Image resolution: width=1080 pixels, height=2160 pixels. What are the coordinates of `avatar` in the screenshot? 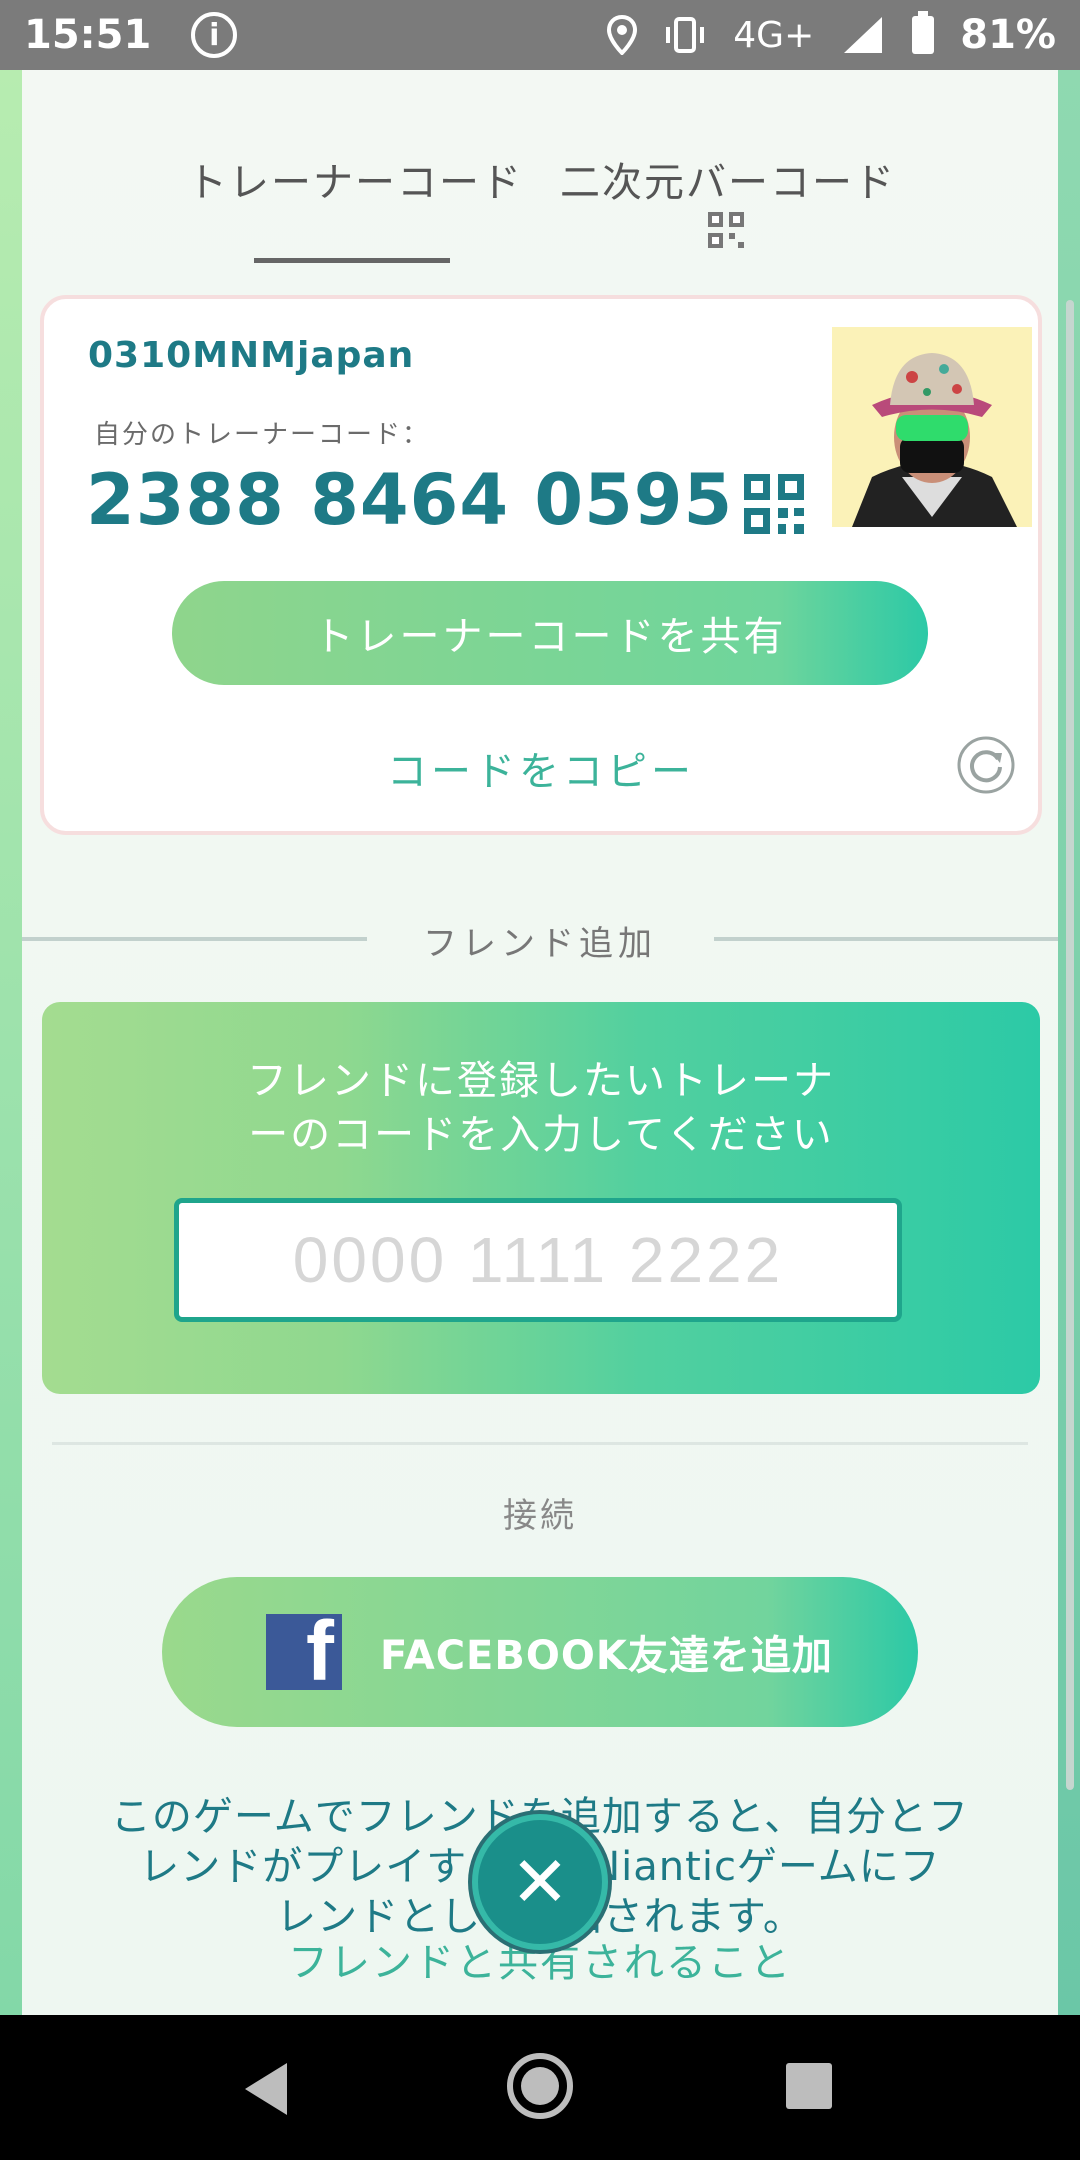 It's located at (932, 427).